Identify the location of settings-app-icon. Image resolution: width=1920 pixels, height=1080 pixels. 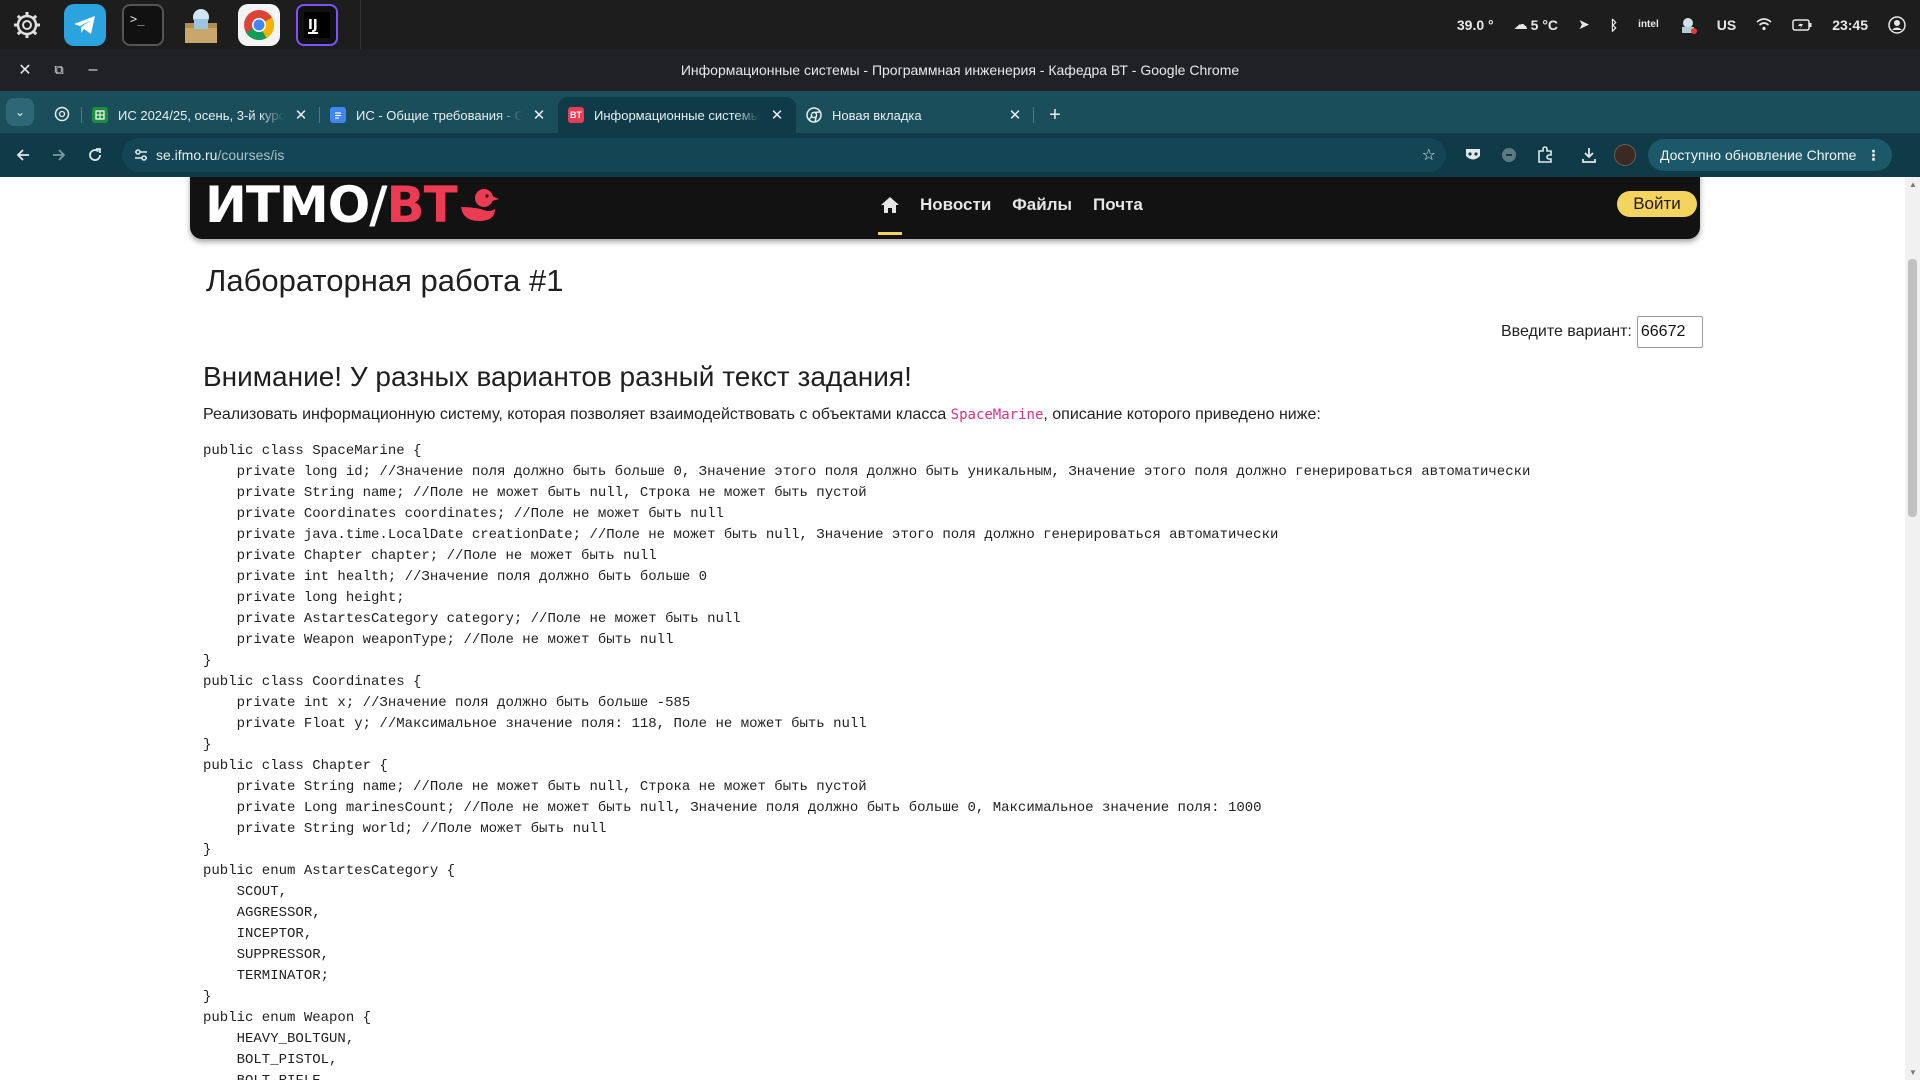
(27, 25).